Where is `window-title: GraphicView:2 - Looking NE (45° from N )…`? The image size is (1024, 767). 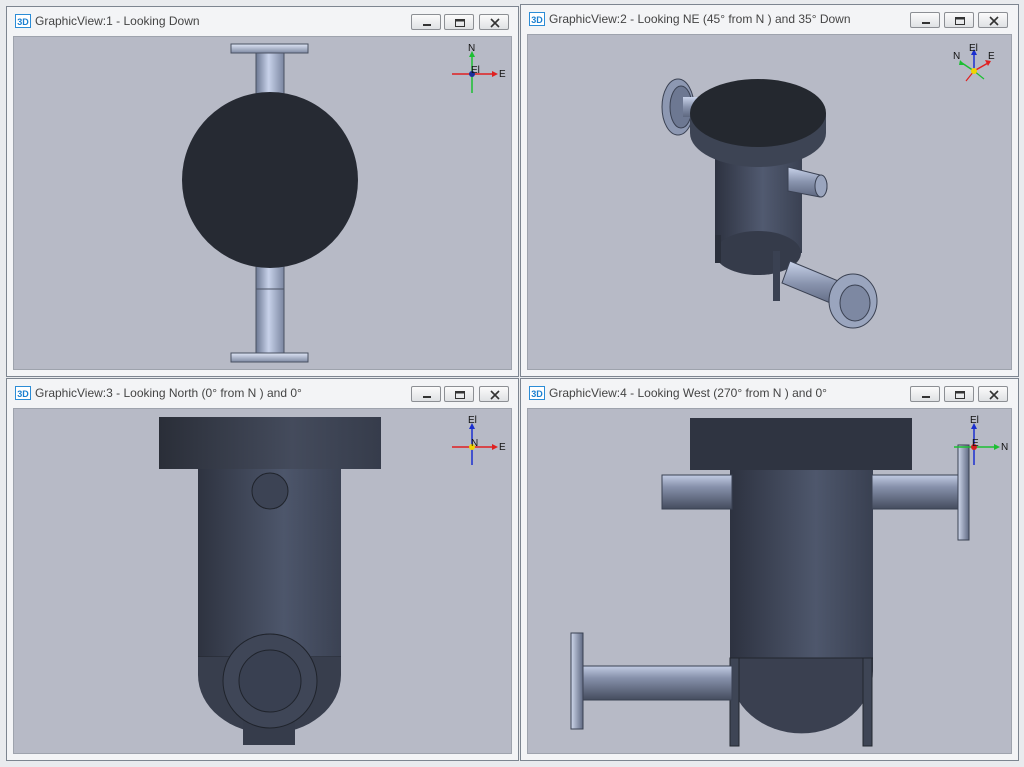
window-title: GraphicView:2 - Looking NE (45° from N )… is located at coordinates (700, 19).